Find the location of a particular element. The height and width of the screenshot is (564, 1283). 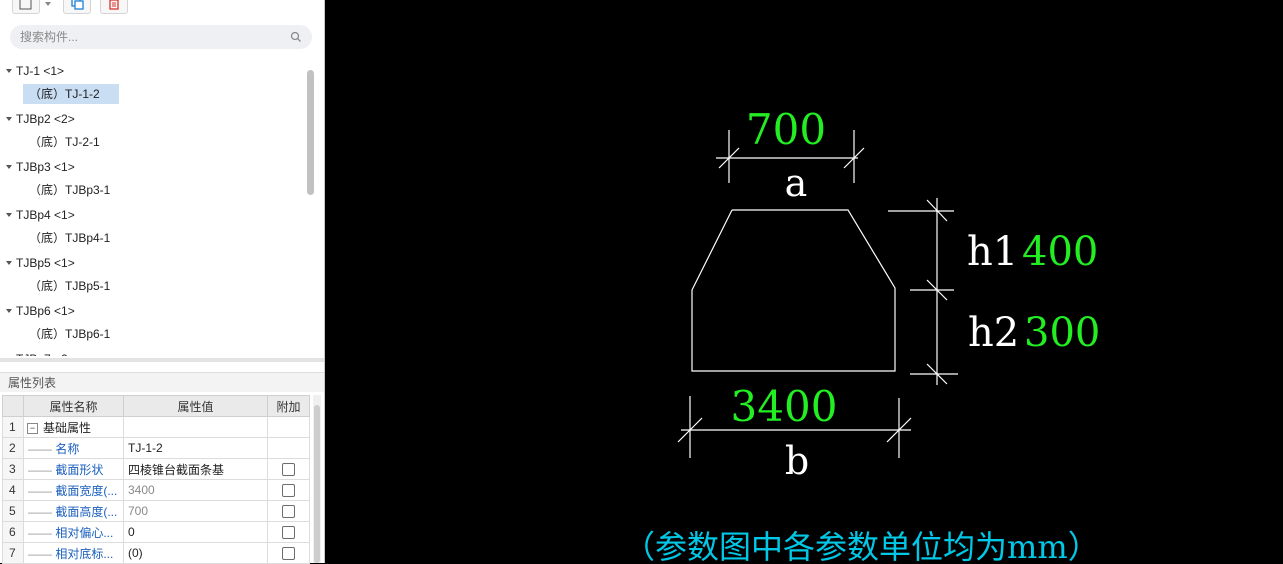

property-scrollbar-thumb is located at coordinates (317, 484).